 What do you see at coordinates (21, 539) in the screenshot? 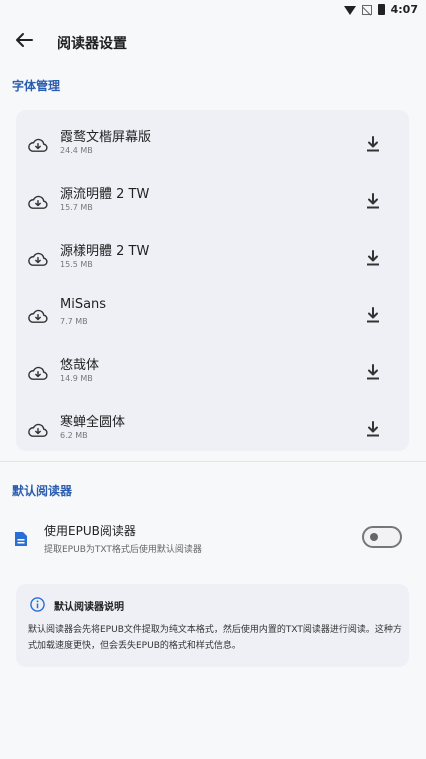
I see `document-icon` at bounding box center [21, 539].